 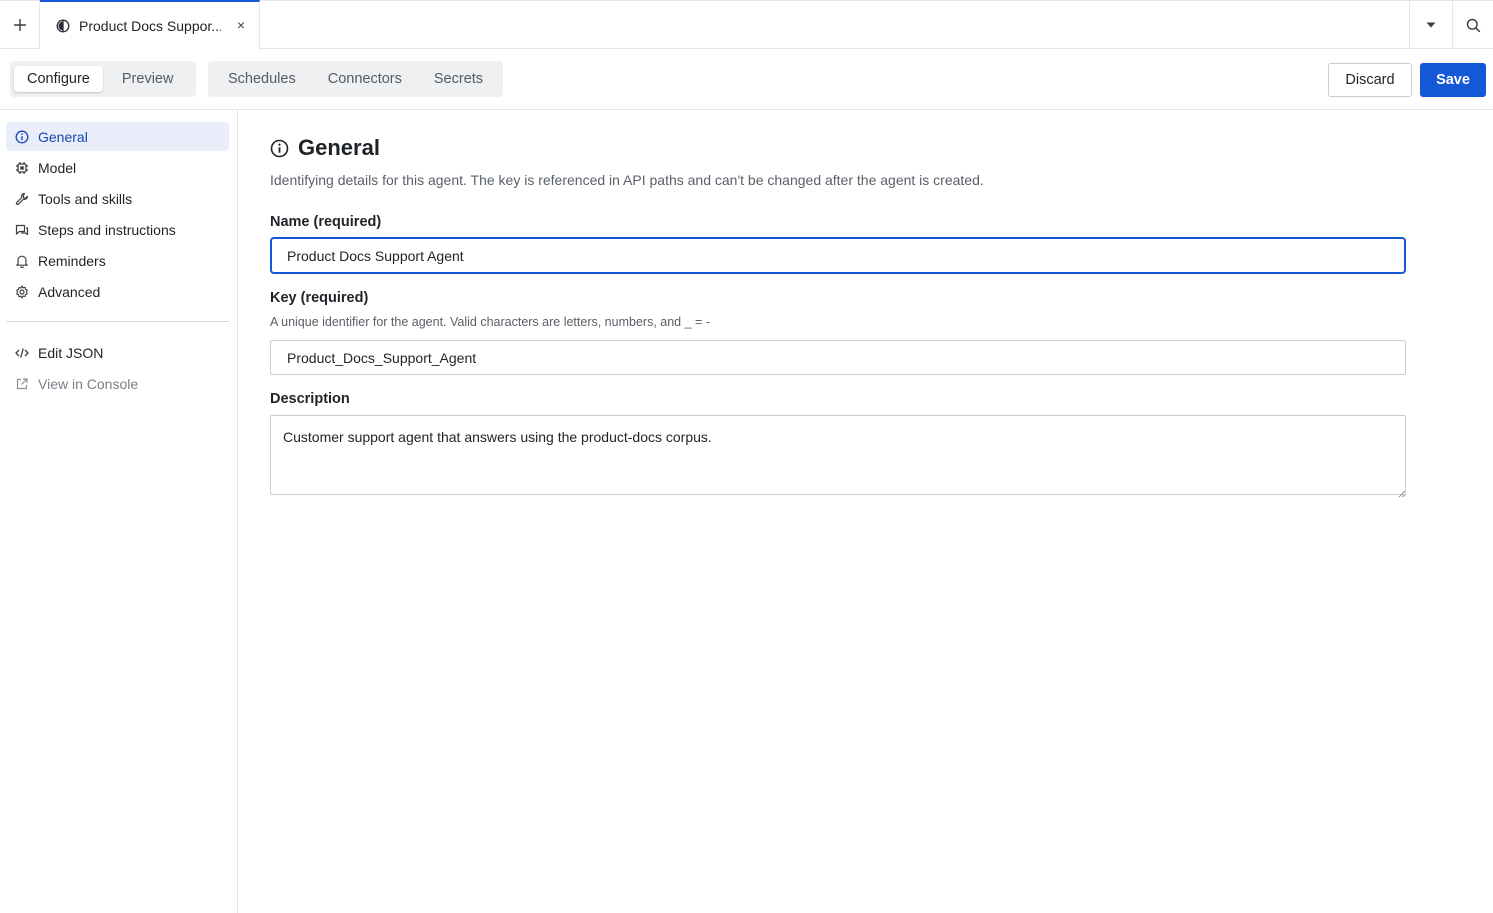 What do you see at coordinates (838, 357) in the screenshot?
I see `key-field` at bounding box center [838, 357].